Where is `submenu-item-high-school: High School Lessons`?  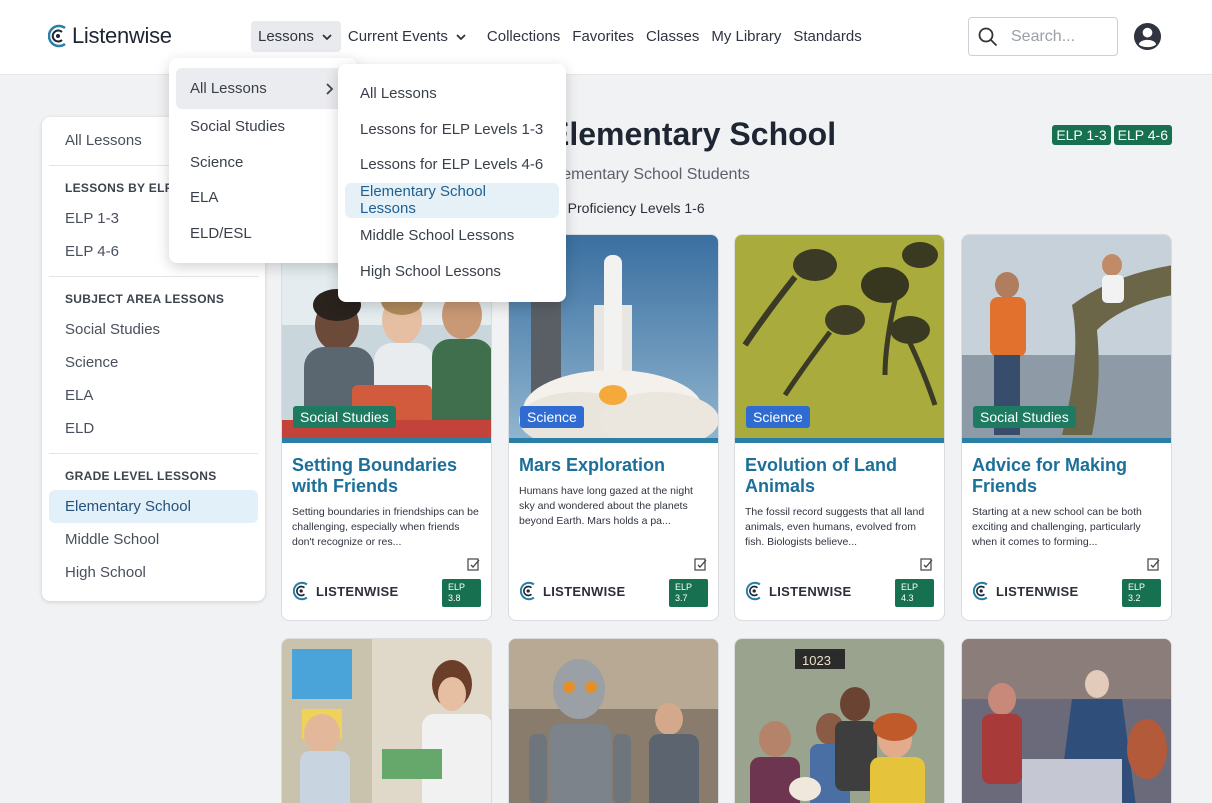
submenu-item-high-school: High School Lessons is located at coordinates (452, 272).